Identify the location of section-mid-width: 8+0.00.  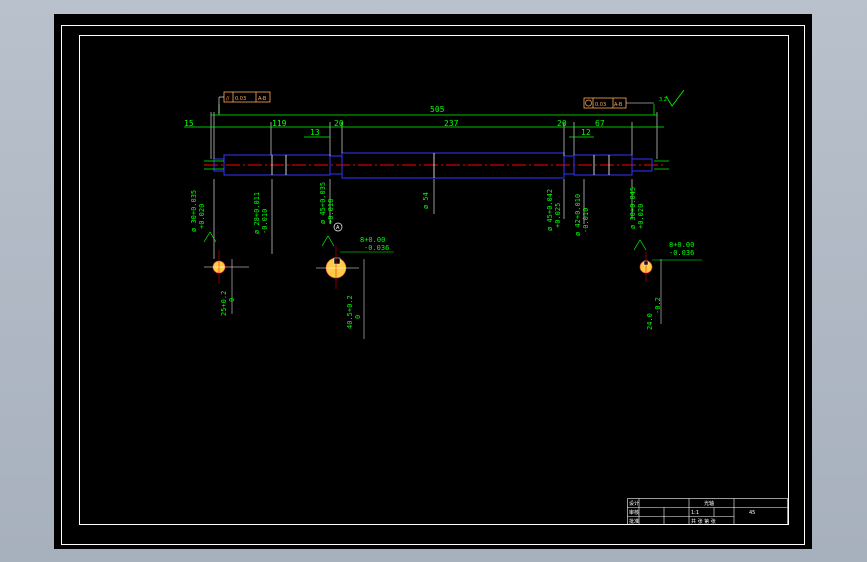
(372, 240).